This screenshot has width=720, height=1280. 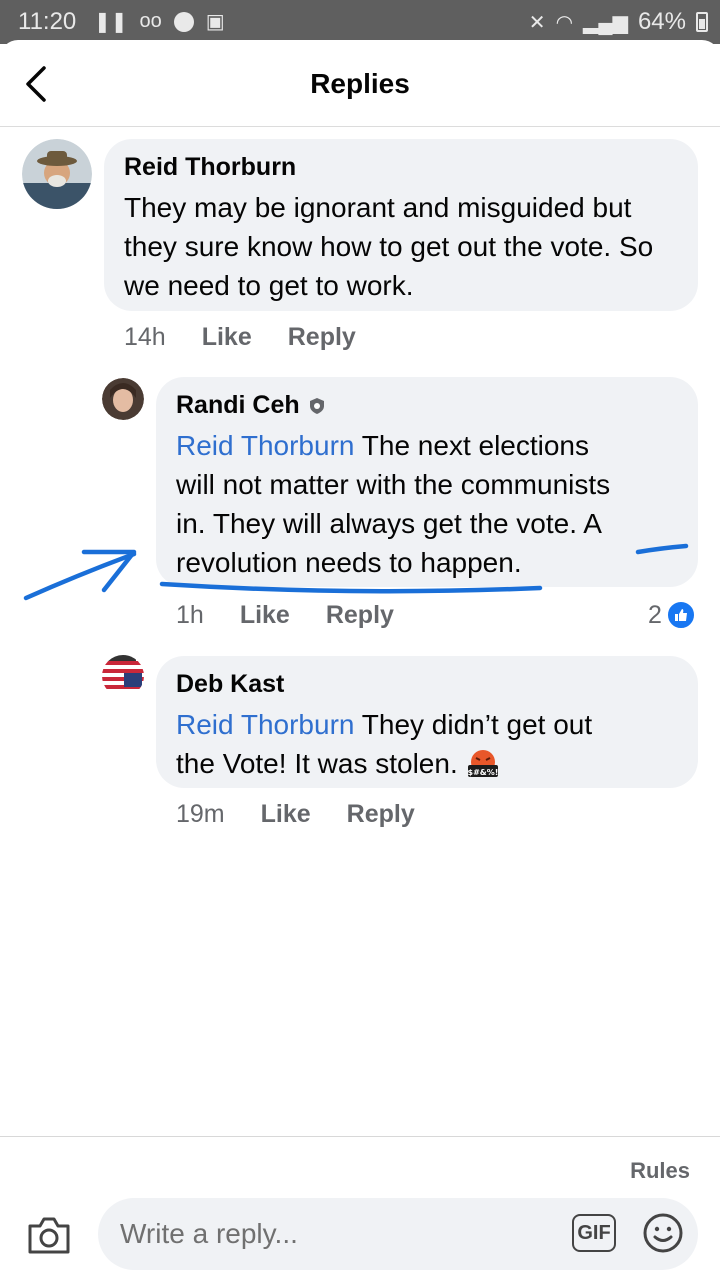 I want to click on shield-badge-icon, so click(x=316, y=405).